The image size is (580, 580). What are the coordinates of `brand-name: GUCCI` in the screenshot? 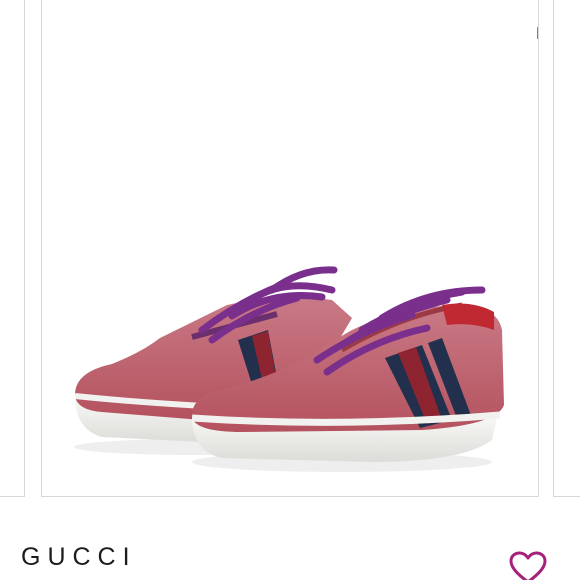 It's located at (79, 557).